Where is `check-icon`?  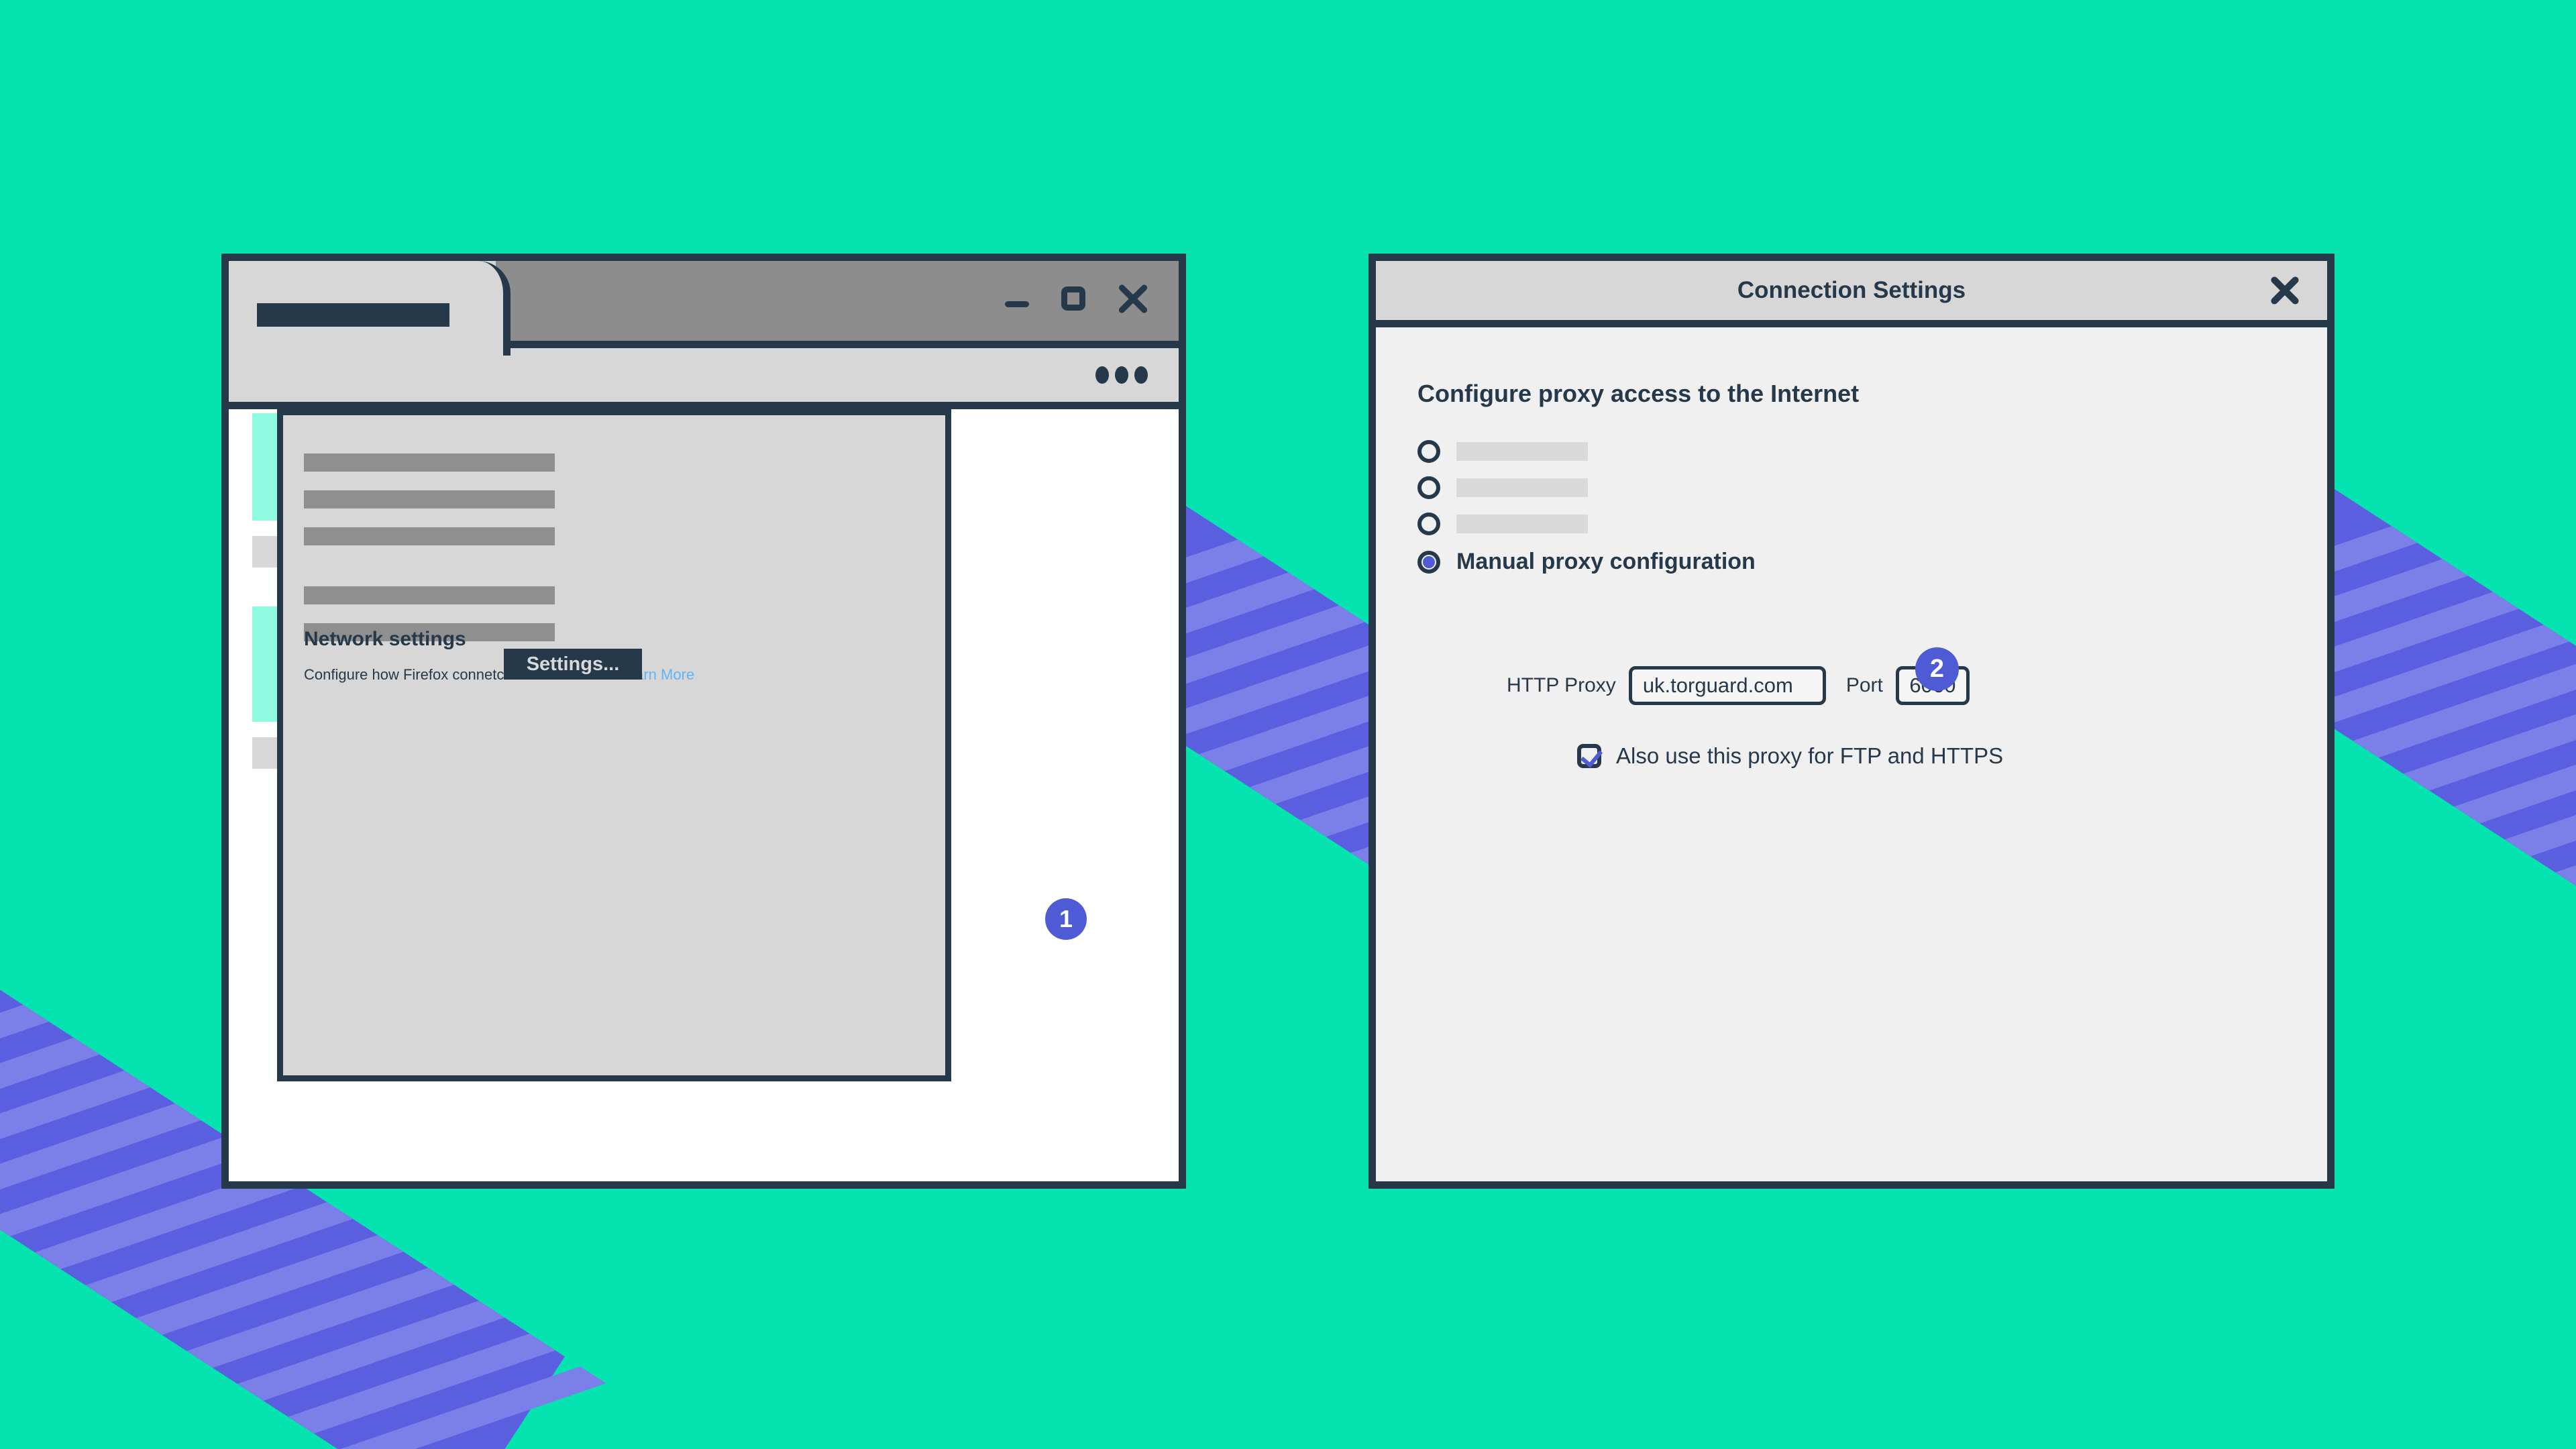 check-icon is located at coordinates (1591, 756).